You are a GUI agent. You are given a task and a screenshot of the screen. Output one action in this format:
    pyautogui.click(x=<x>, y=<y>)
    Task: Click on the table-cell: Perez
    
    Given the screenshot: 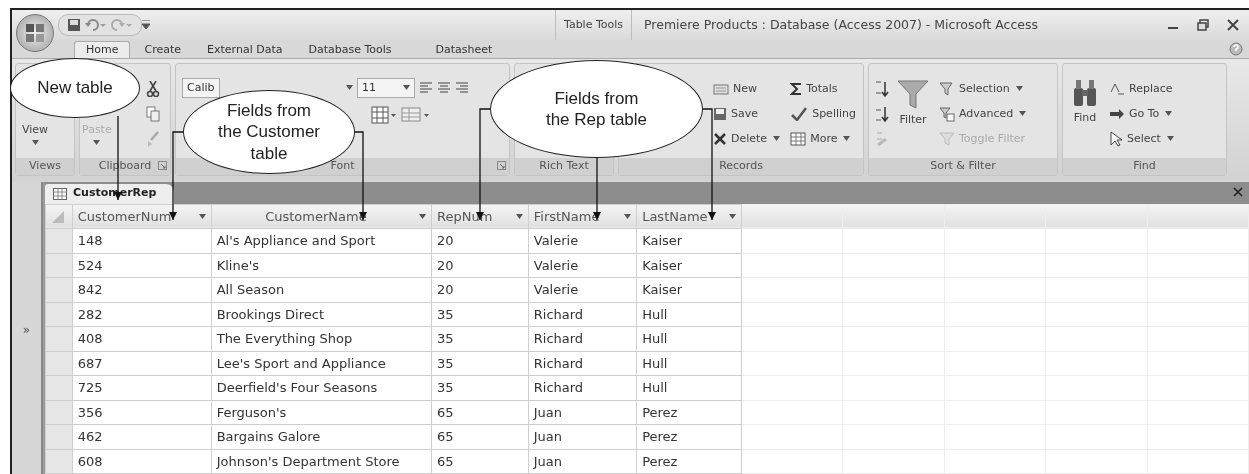 What is the action you would take?
    pyautogui.click(x=689, y=461)
    